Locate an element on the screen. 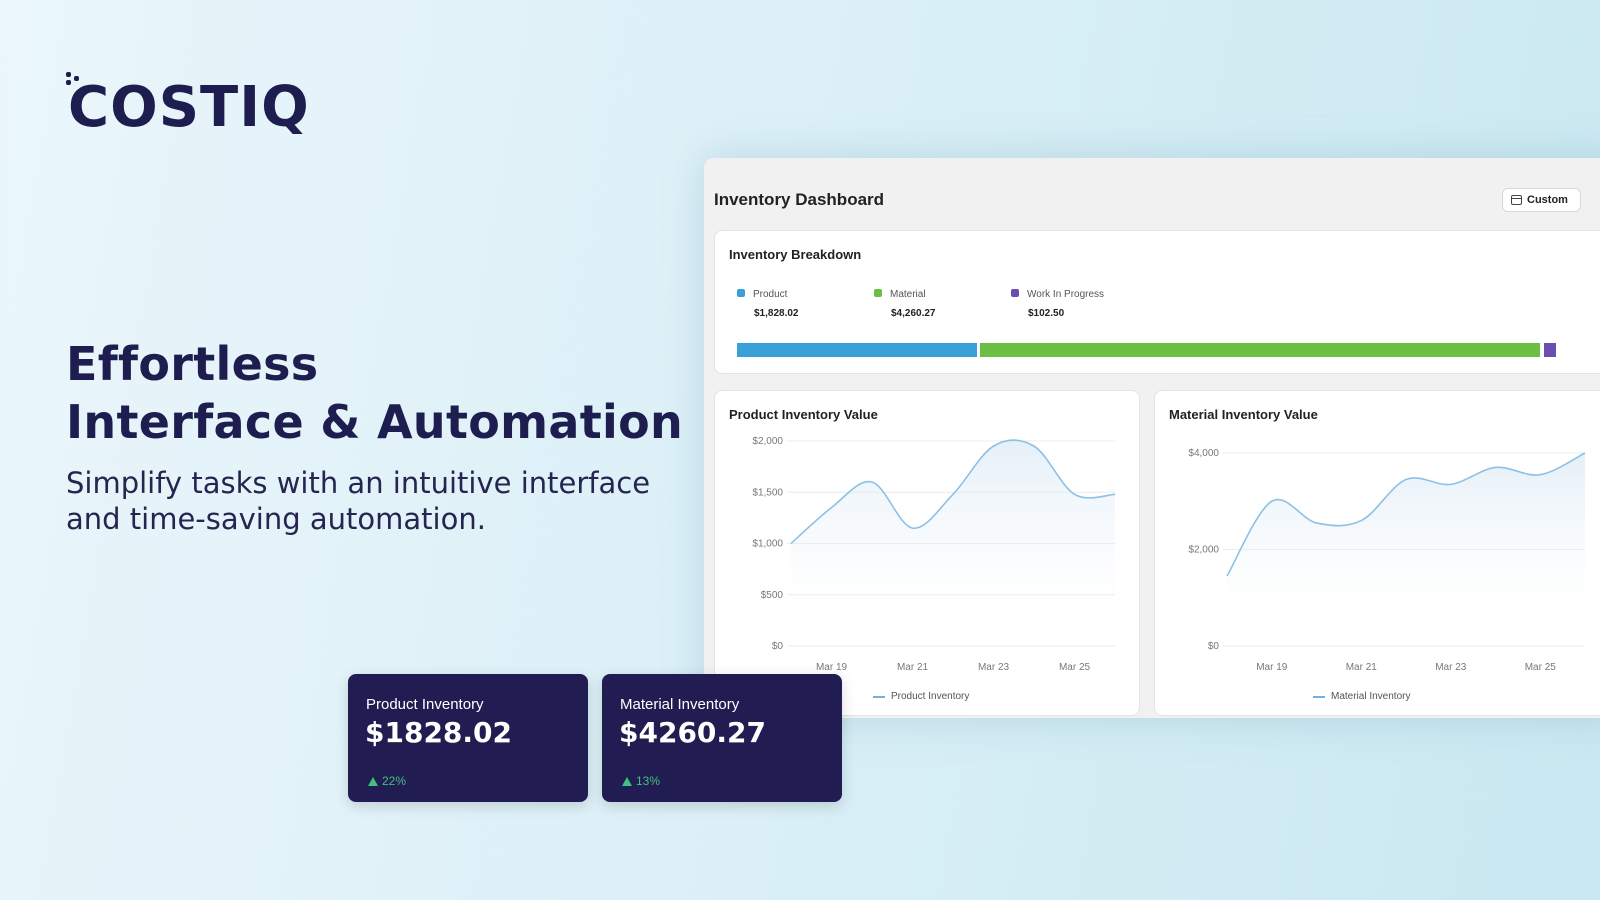  y-tick-label: $4,000 is located at coordinates (1203, 453).